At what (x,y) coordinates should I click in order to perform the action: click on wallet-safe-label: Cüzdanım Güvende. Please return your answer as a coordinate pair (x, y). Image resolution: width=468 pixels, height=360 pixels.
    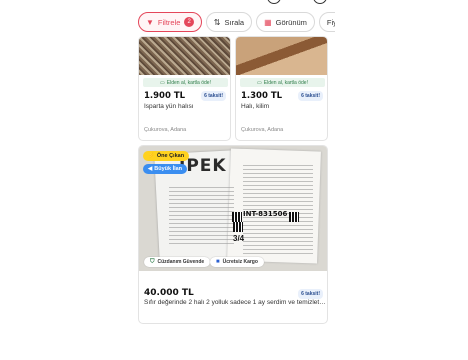
    Looking at the image, I should click on (181, 262).